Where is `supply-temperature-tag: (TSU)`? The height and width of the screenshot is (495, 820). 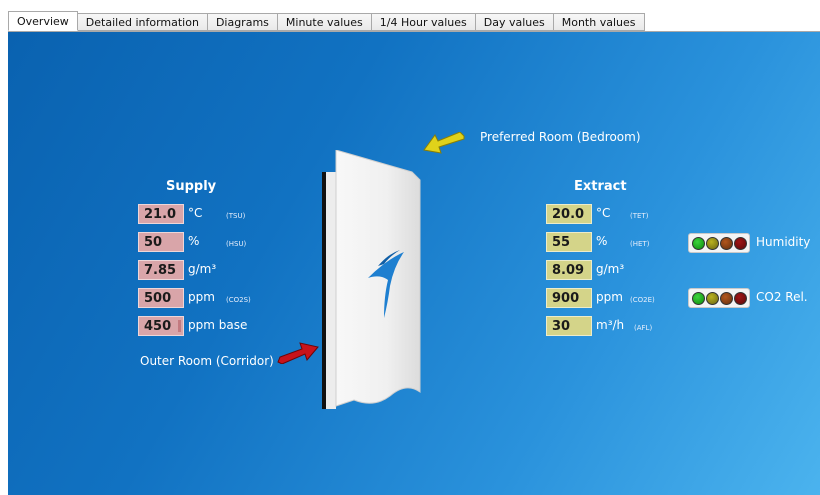
supply-temperature-tag: (TSU) is located at coordinates (236, 216).